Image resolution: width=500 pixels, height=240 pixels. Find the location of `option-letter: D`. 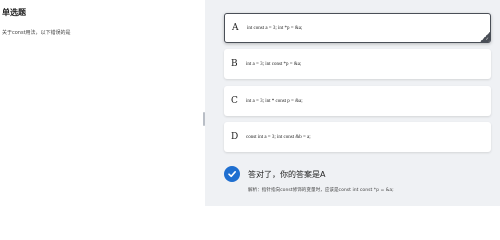

option-letter: D is located at coordinates (235, 137).